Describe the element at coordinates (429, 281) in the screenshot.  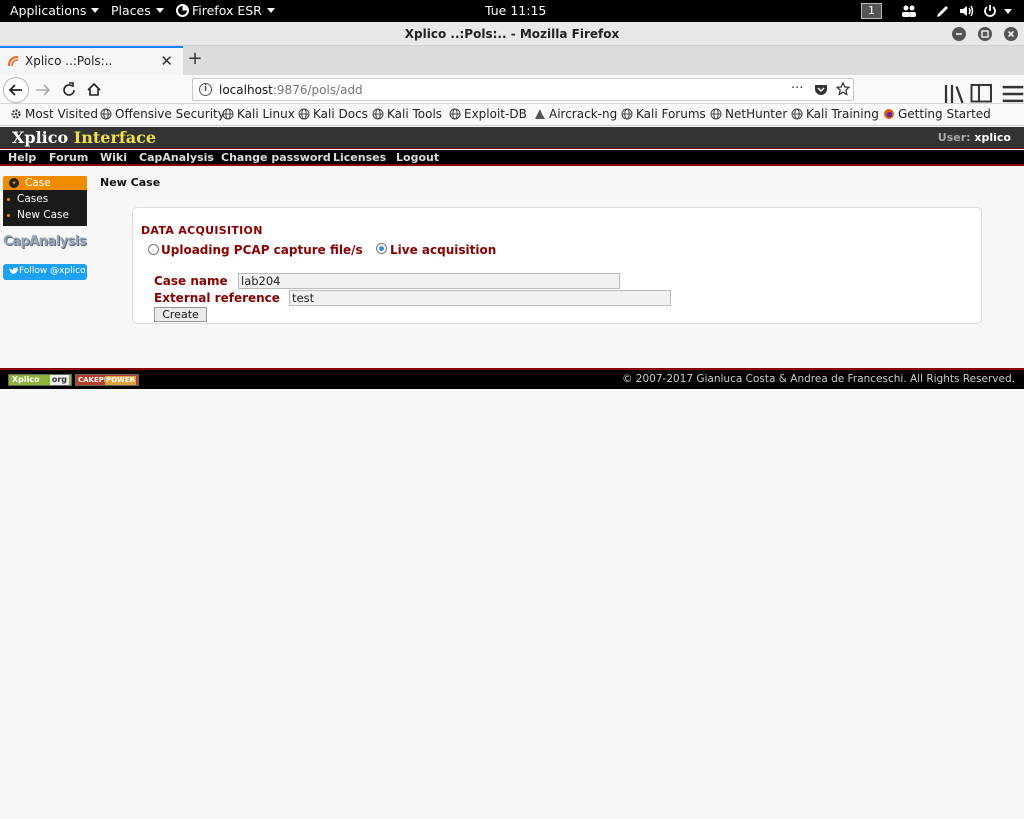
I see `case-name-input` at that location.